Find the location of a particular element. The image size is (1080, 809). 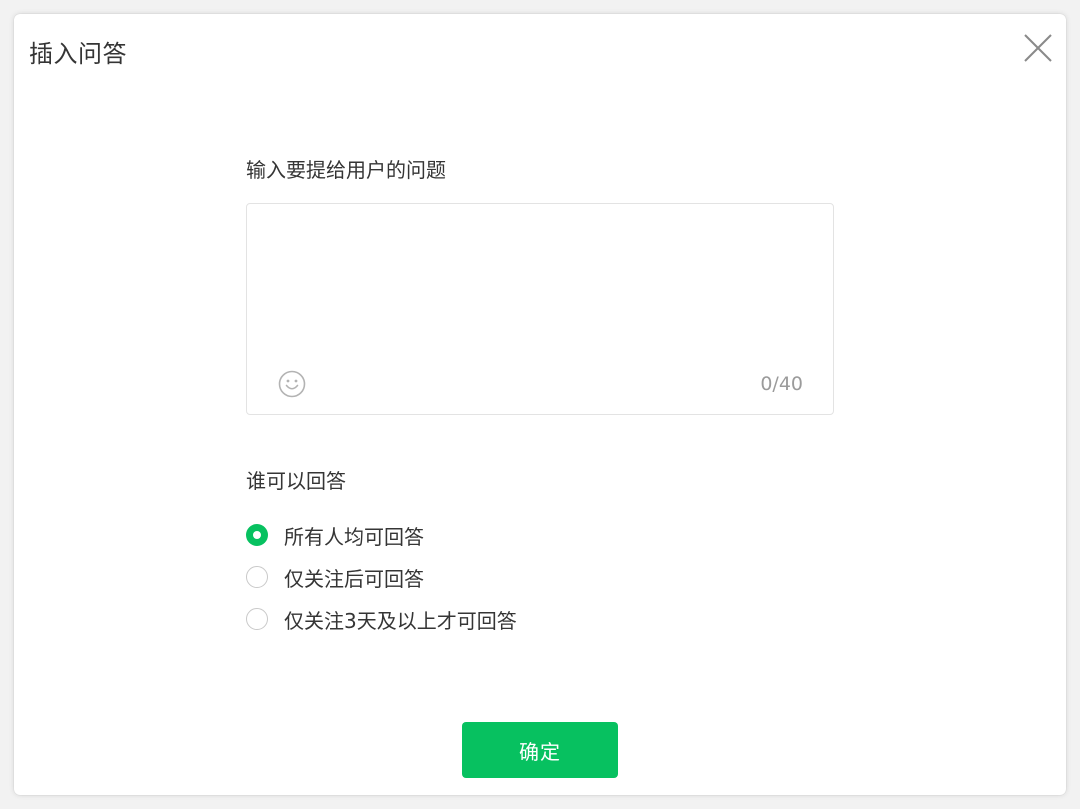

radio-button-checked is located at coordinates (257, 535).